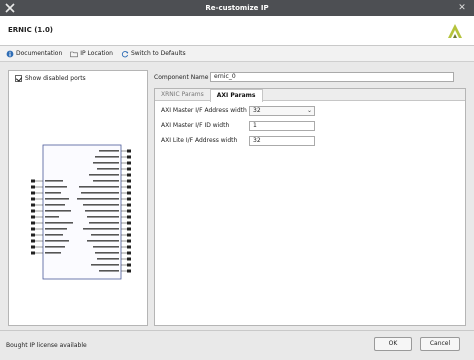 Image resolution: width=474 pixels, height=360 pixels. I want to click on switch-defaults-label: Switch to Defaults, so click(158, 53).